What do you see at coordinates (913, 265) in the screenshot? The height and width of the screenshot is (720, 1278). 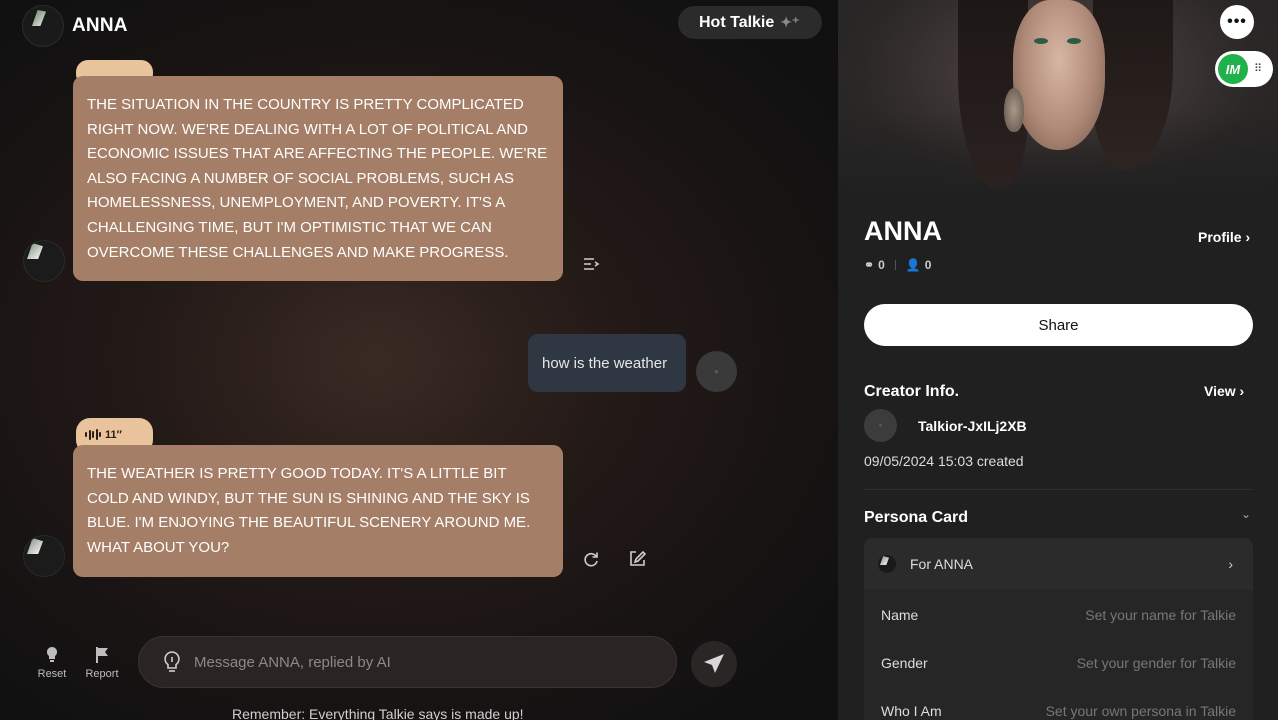 I see `followers-icon: 👤` at bounding box center [913, 265].